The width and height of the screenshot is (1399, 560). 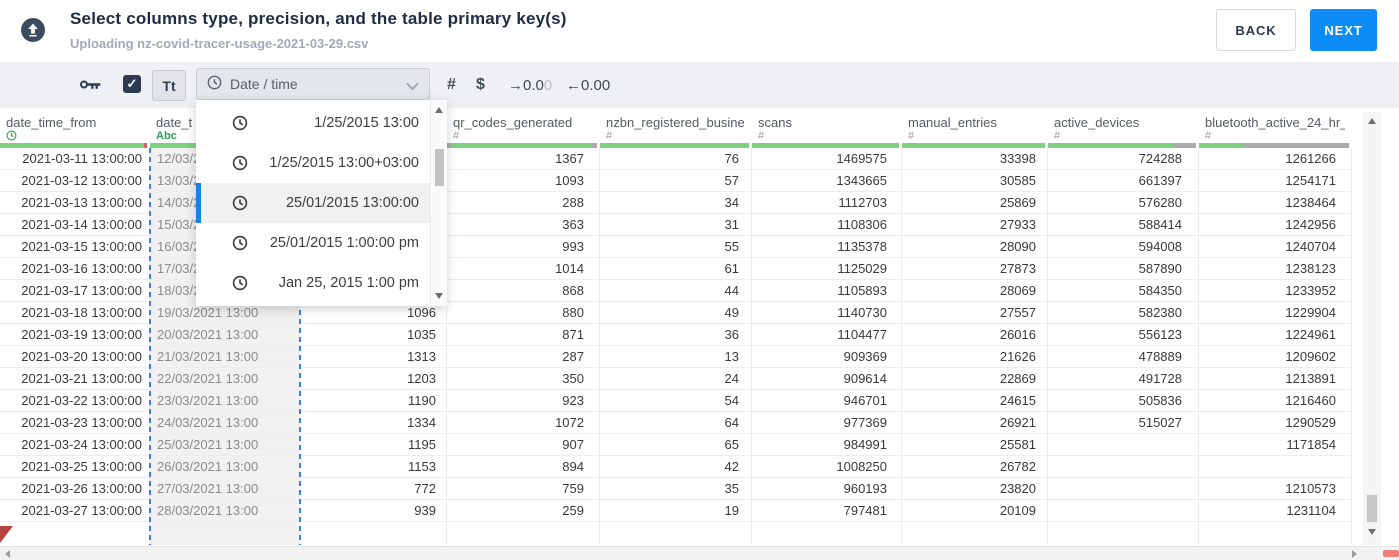 I want to click on table-cell: 1104477, so click(x=826, y=335).